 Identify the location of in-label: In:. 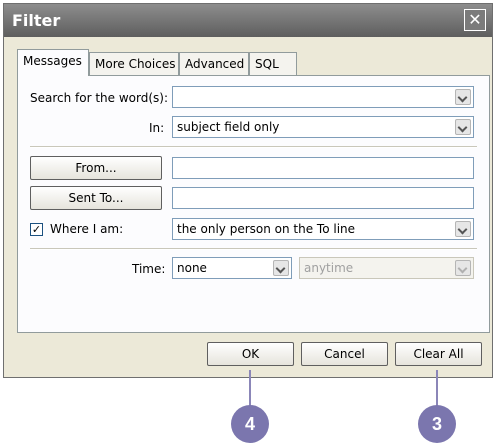
(157, 128).